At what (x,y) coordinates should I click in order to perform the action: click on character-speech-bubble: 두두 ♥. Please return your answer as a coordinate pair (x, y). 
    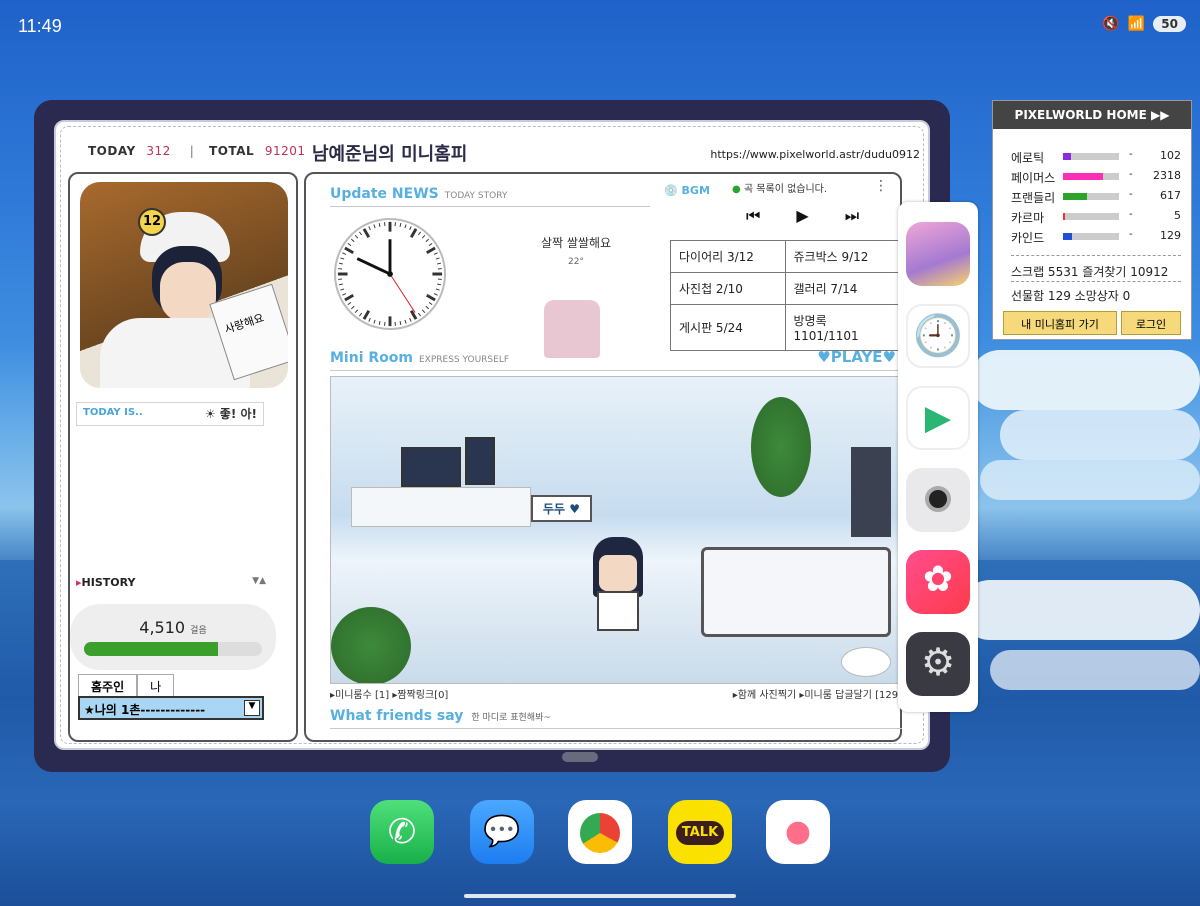
    Looking at the image, I should click on (562, 508).